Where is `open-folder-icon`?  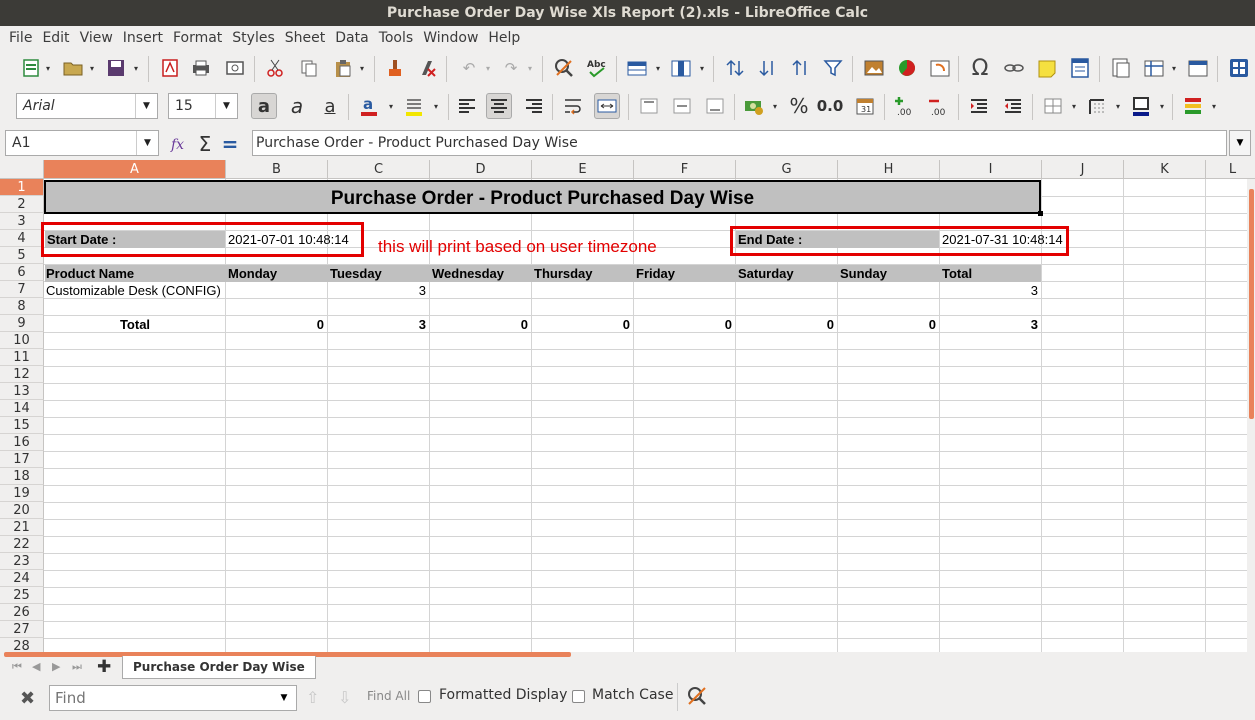
open-folder-icon is located at coordinates (73, 68).